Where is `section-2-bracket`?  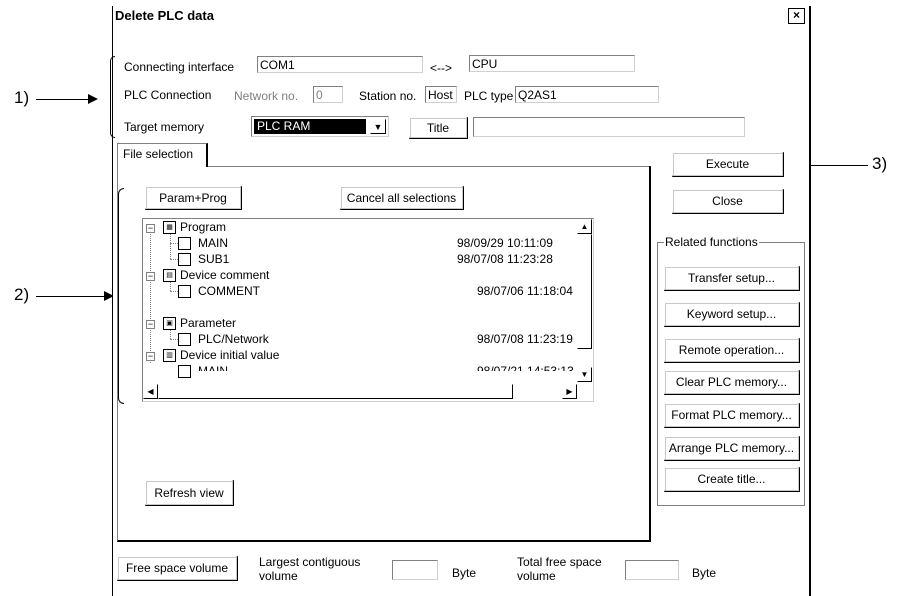
section-2-bracket is located at coordinates (121, 296).